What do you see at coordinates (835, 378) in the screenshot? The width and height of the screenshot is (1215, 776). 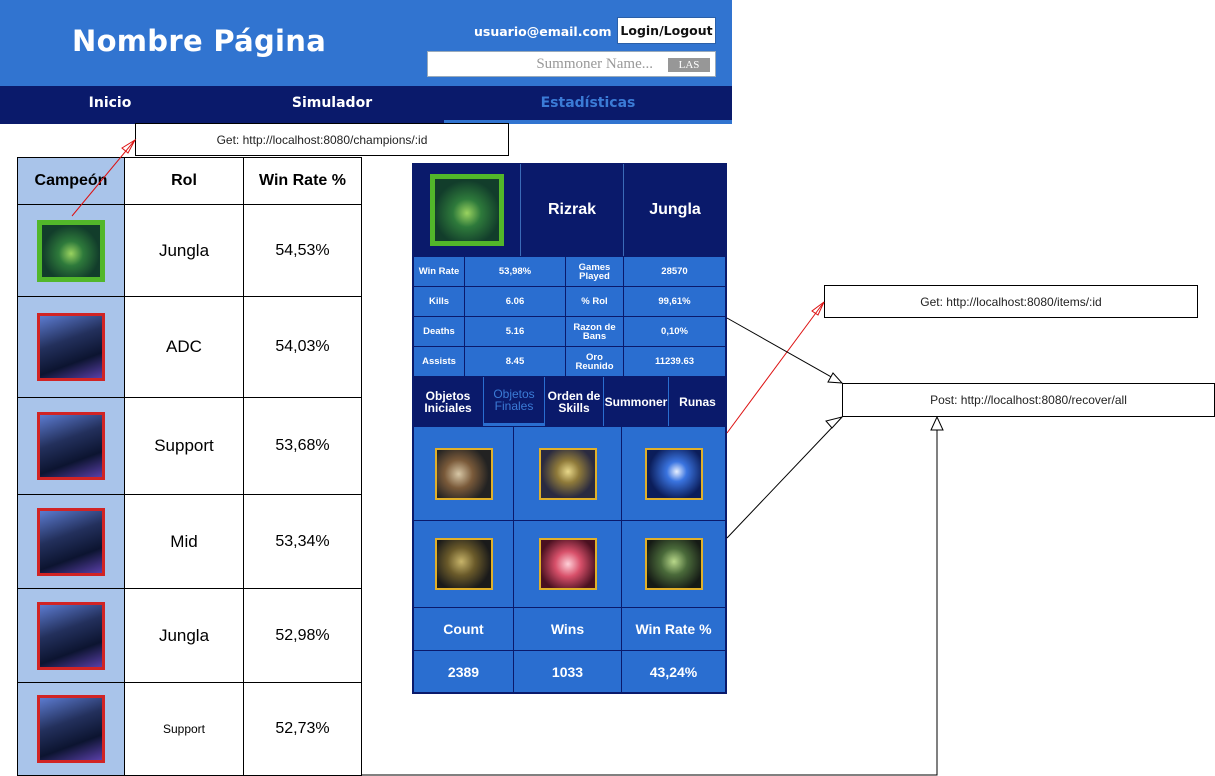 I see `stats-arrowhead` at bounding box center [835, 378].